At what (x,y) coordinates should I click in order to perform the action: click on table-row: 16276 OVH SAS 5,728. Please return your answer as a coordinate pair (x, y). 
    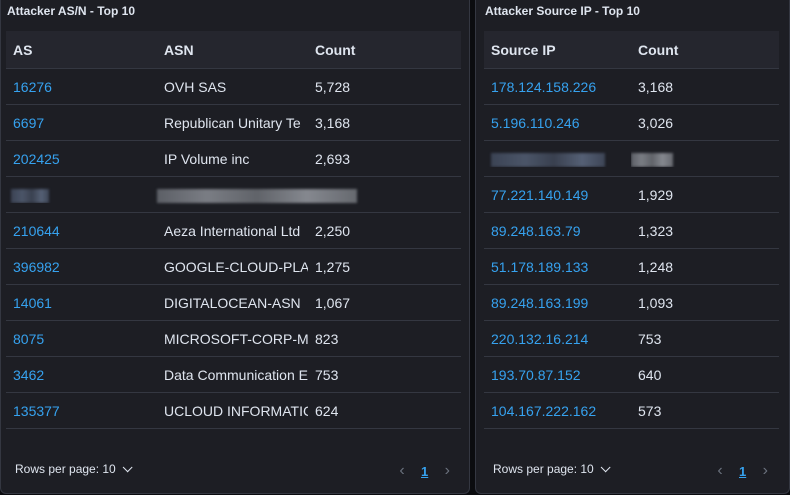
    Looking at the image, I should click on (233, 87).